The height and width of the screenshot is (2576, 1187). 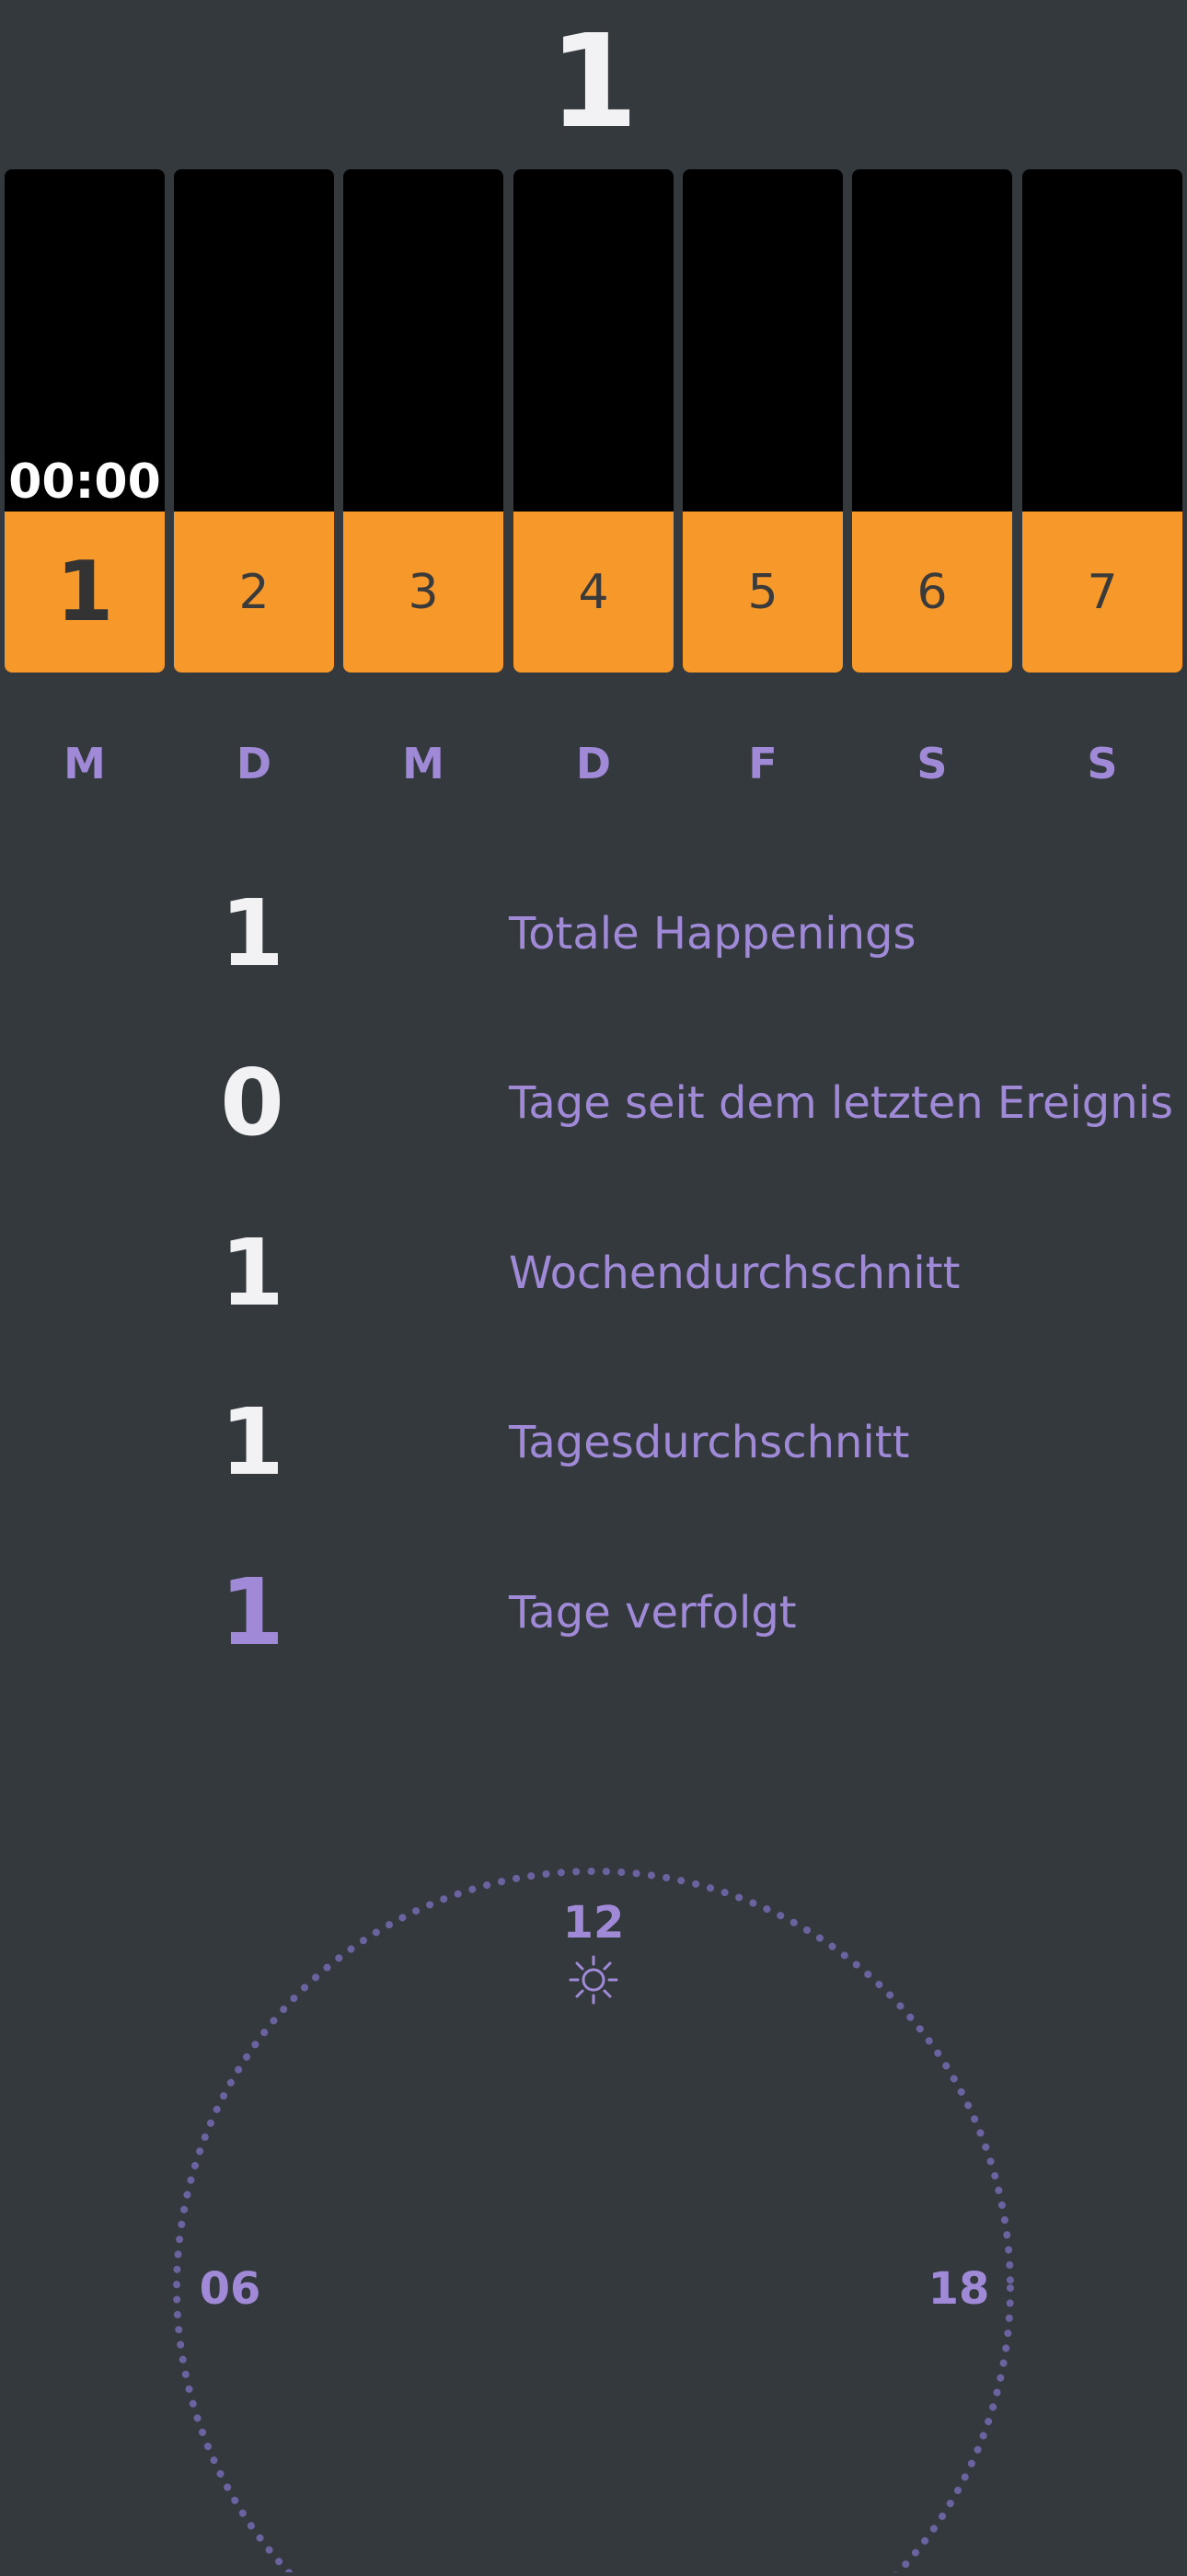 What do you see at coordinates (1102, 421) in the screenshot?
I see `day-column-7: 7` at bounding box center [1102, 421].